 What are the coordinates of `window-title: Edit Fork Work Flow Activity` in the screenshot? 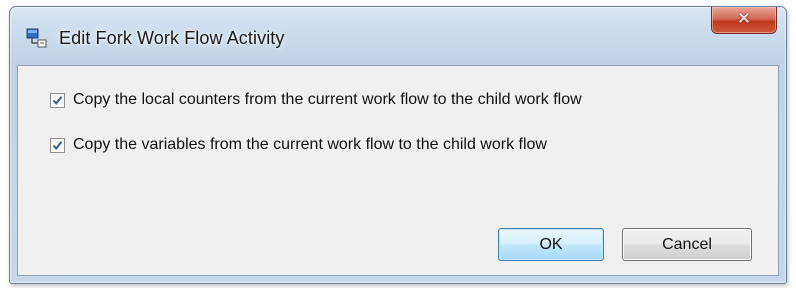 It's located at (172, 38).